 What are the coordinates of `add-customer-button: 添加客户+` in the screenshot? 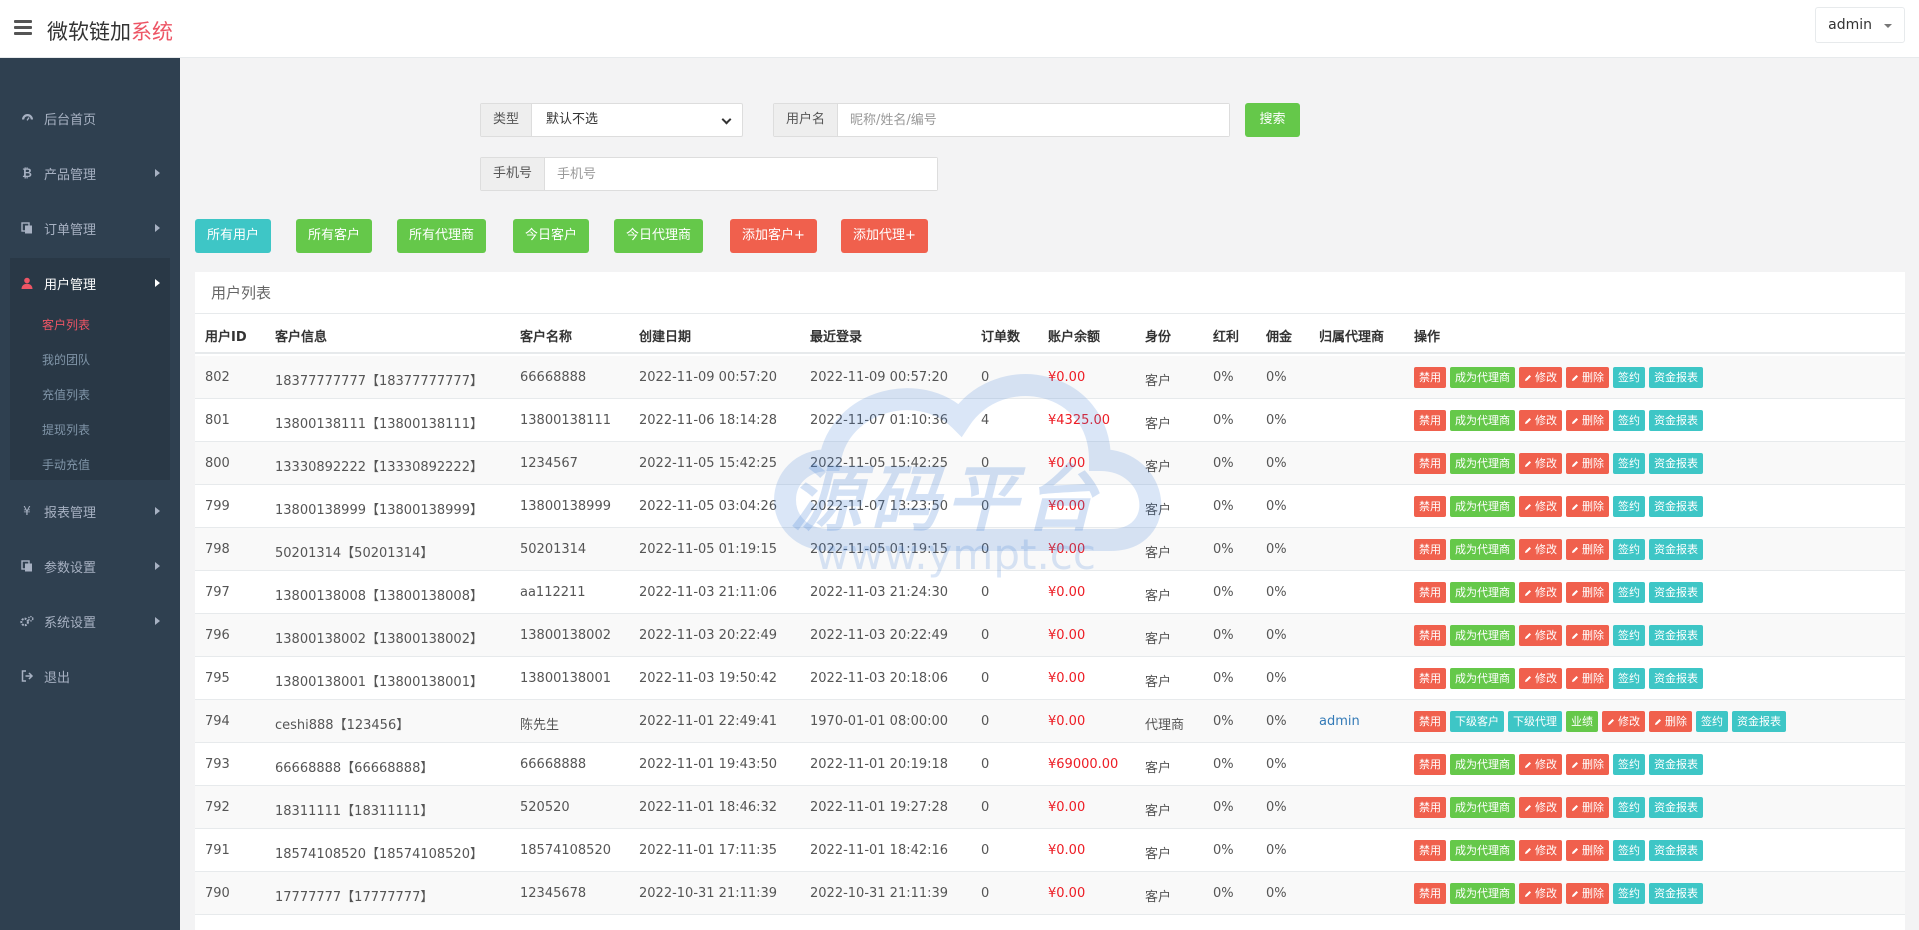 It's located at (773, 236).